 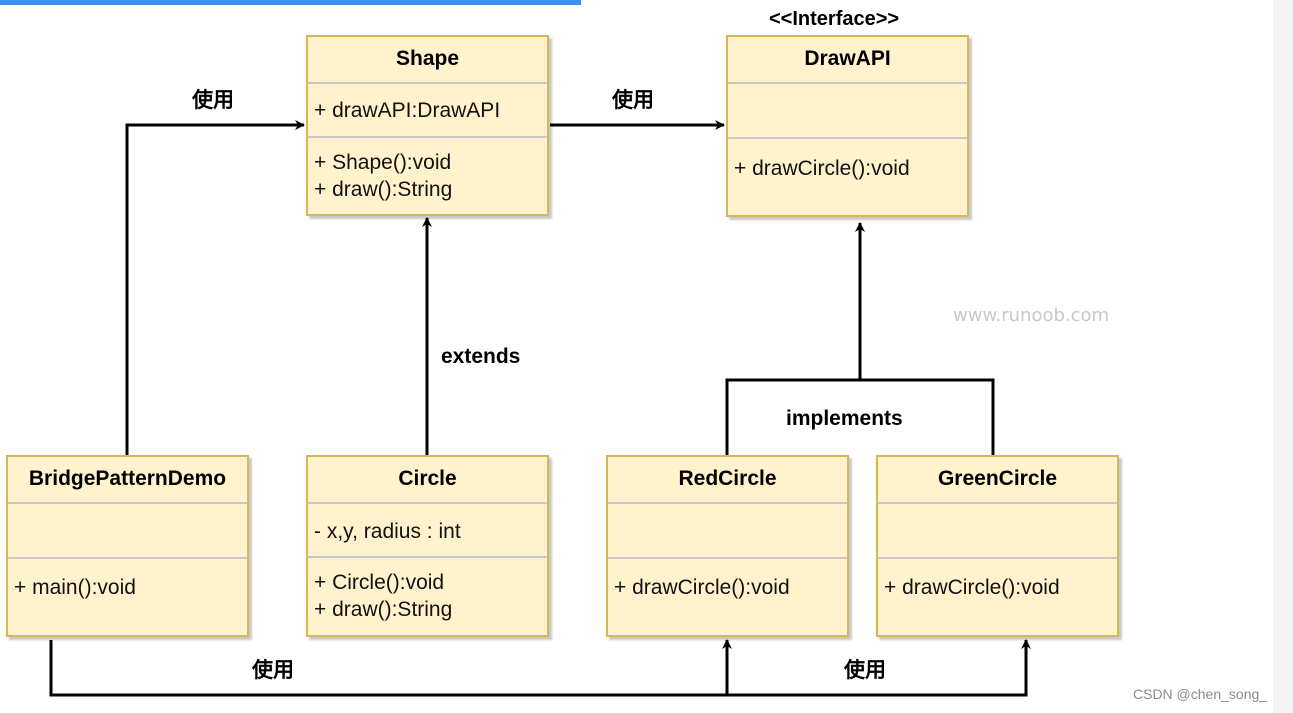 What do you see at coordinates (997, 478) in the screenshot?
I see `class-name: GreenCircle` at bounding box center [997, 478].